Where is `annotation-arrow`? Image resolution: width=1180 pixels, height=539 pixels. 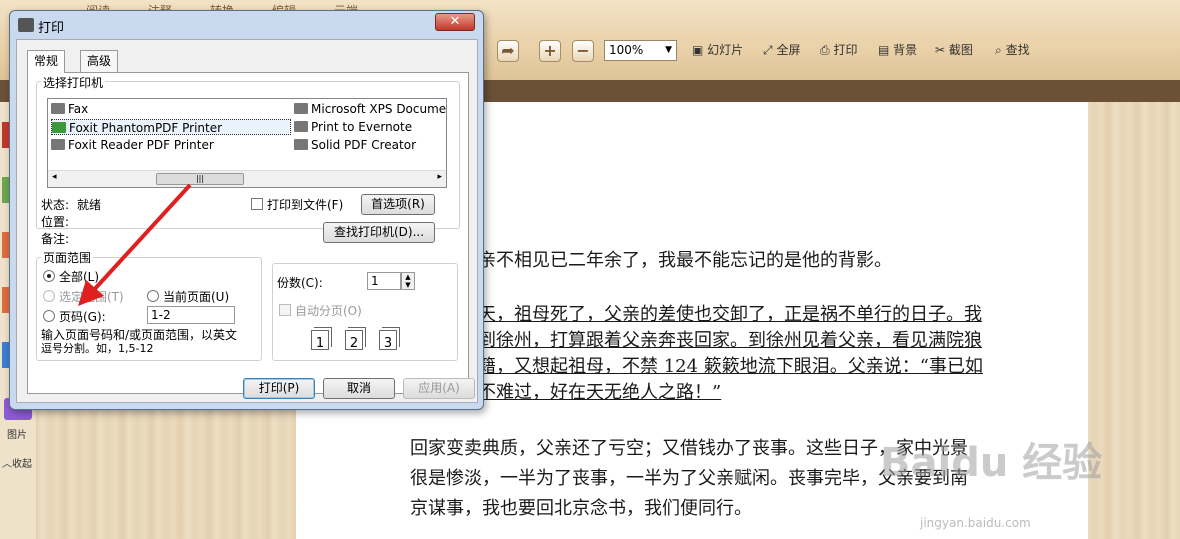 annotation-arrow is located at coordinates (135, 244).